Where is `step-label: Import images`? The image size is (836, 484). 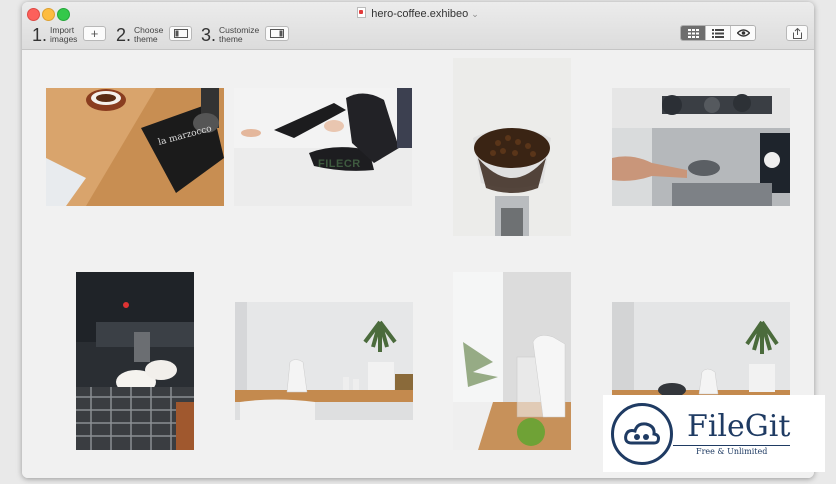
step-label: Import images is located at coordinates (64, 34).